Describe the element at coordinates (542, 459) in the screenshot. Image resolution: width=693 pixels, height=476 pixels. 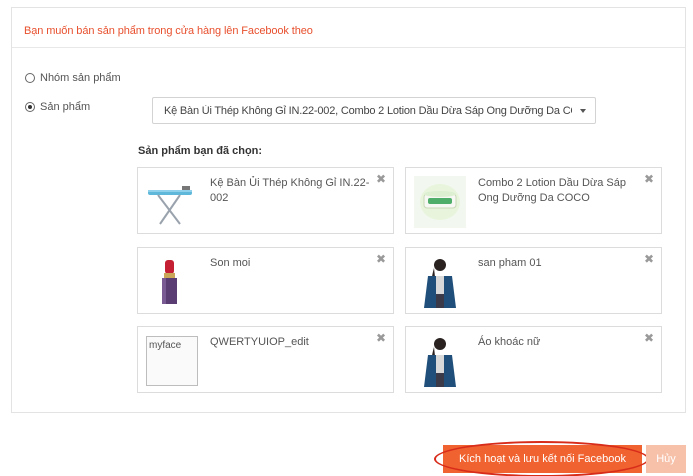
I see `activate-save-facebook-button: Kích hoạt và lưu kết nối Facebook` at that location.